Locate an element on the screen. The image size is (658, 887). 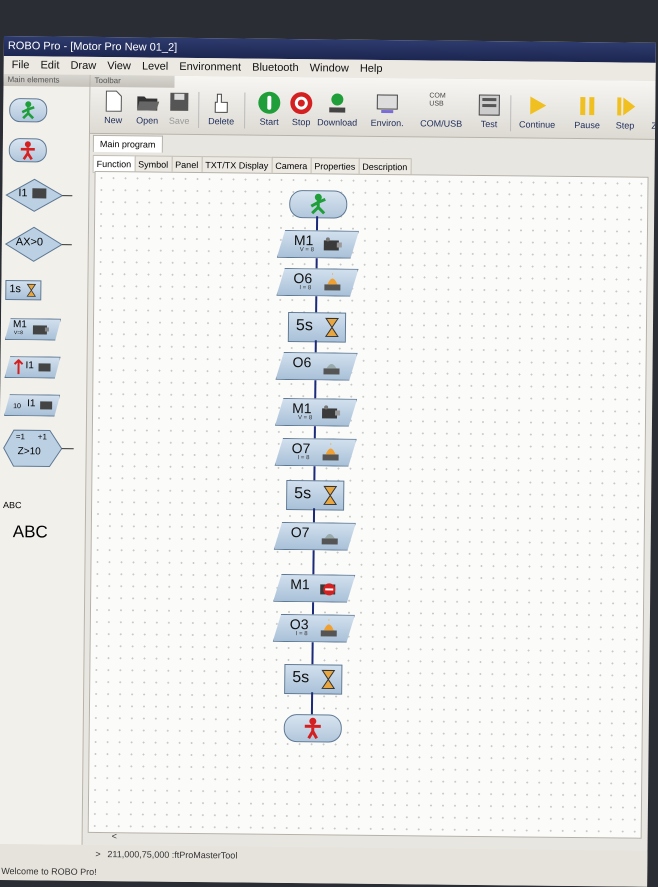
flow-lamp-off-block: O7 is located at coordinates (315, 536).